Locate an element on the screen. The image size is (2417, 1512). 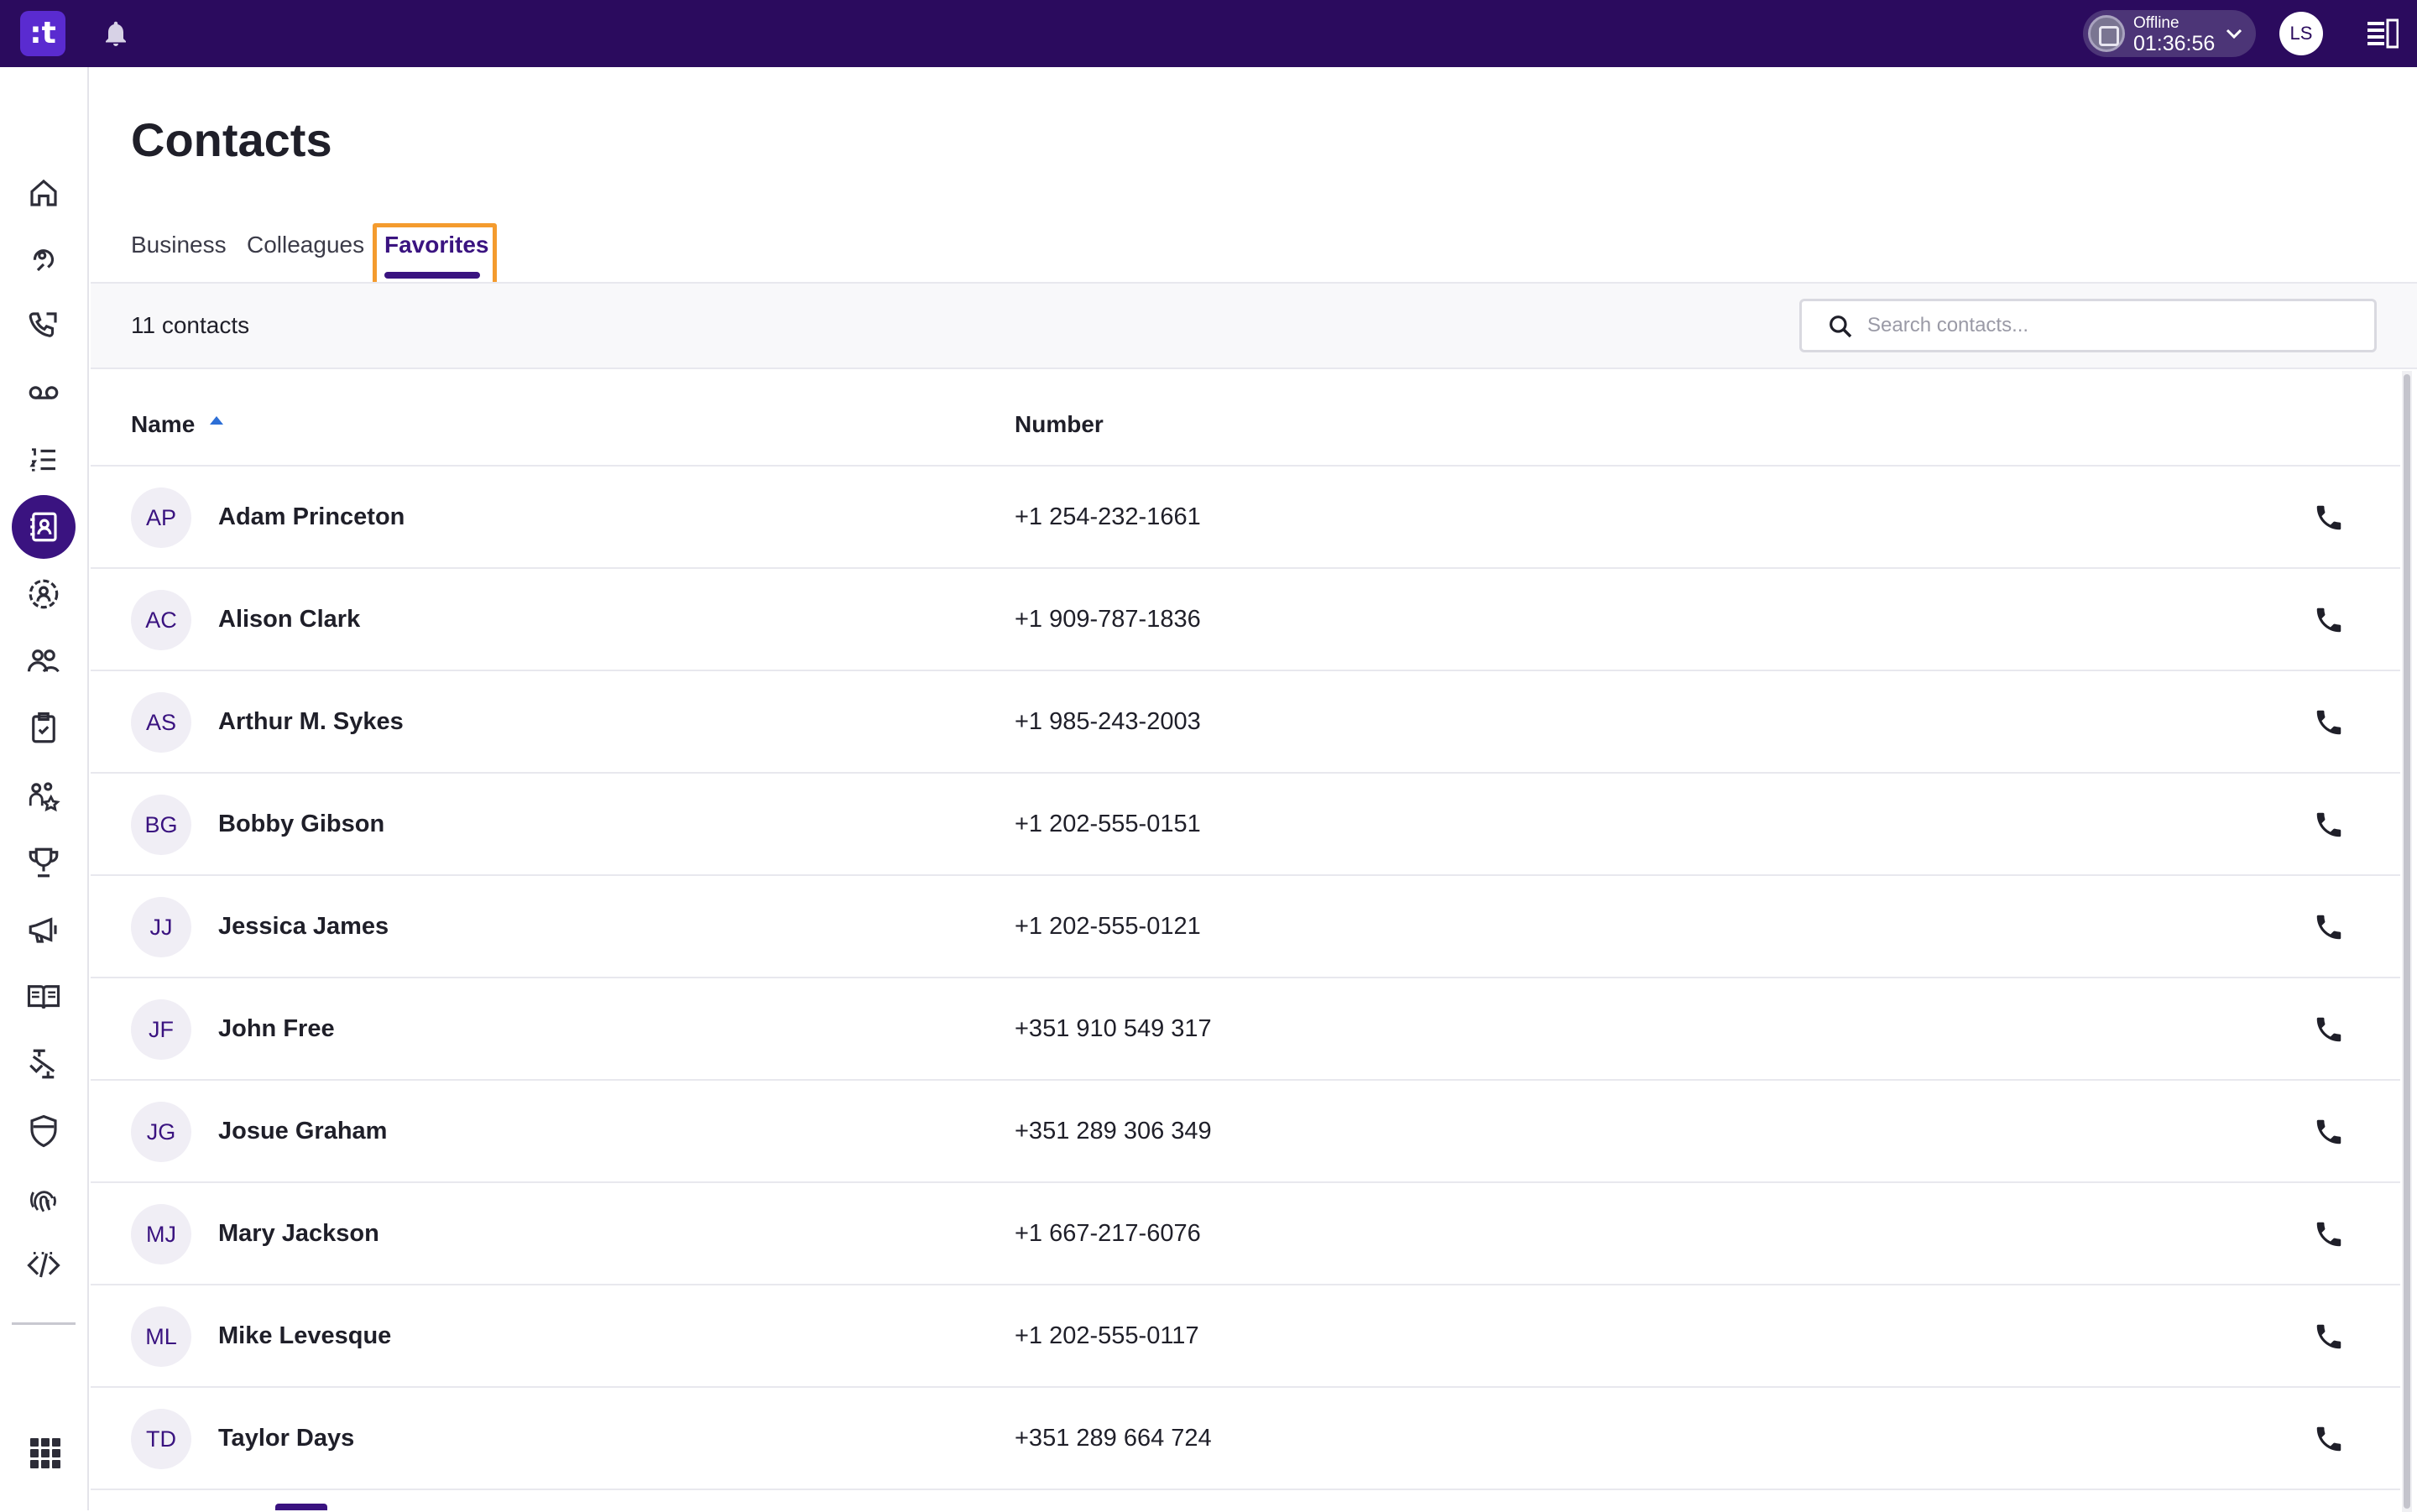
tab-colleagues: Colleagues is located at coordinates (305, 245).